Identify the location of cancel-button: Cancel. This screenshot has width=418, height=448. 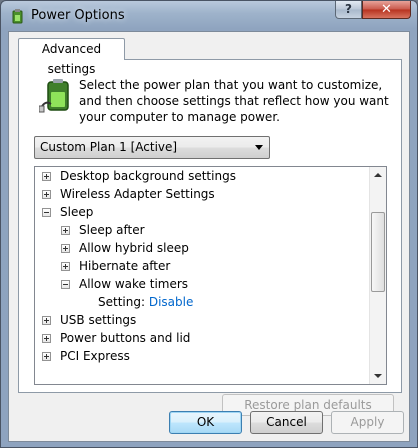
(286, 422).